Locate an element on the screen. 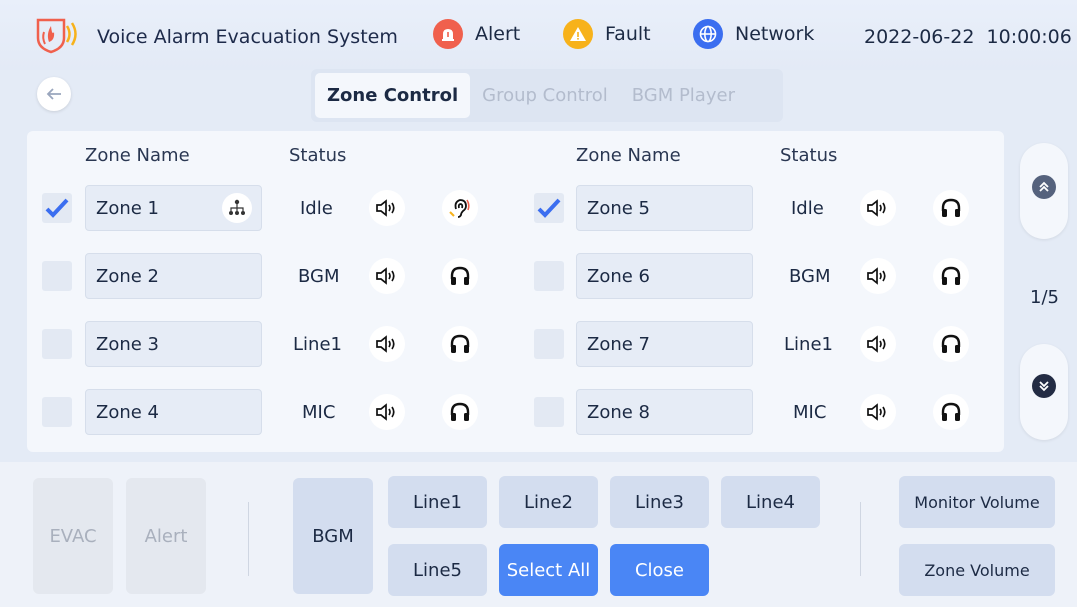  page-up-button is located at coordinates (1044, 191).